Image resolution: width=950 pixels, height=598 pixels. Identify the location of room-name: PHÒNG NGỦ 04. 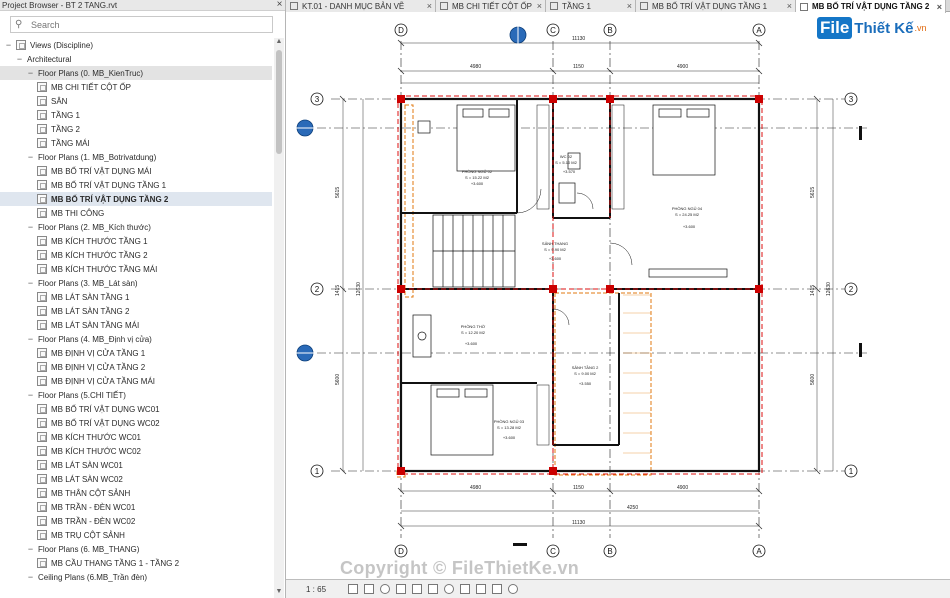
(687, 208).